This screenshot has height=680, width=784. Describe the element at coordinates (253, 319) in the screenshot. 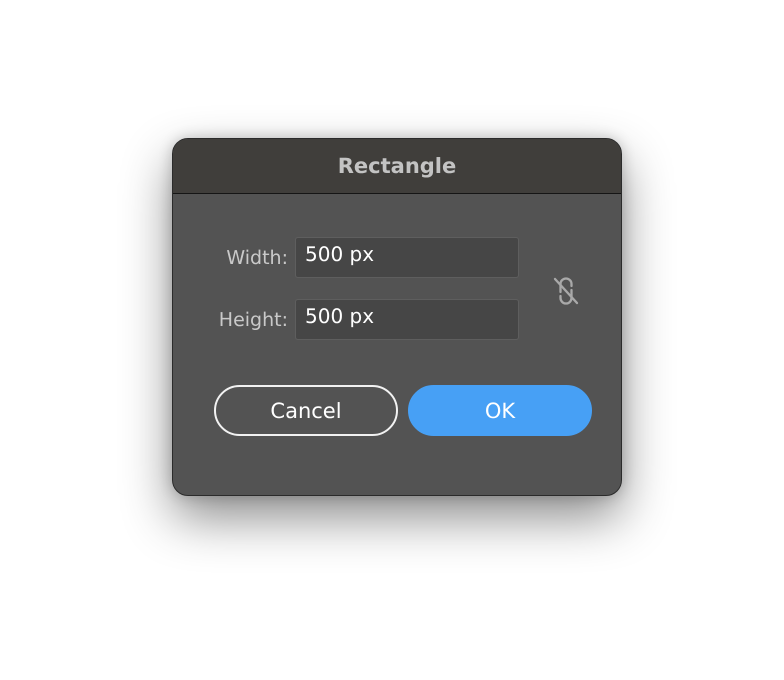

I see `field-label: Height:` at that location.